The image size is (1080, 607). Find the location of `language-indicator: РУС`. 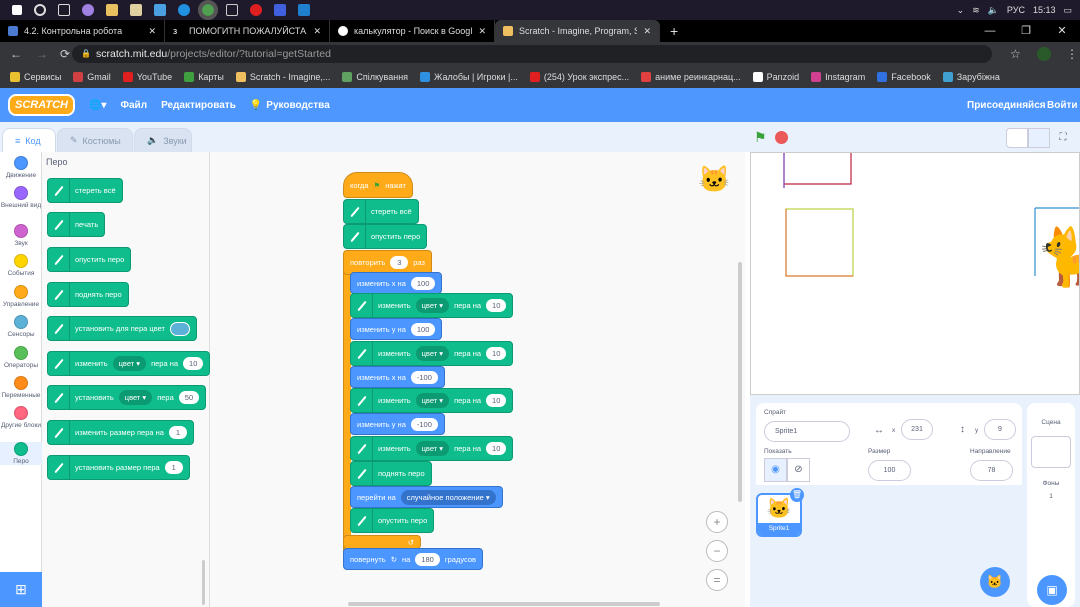

language-indicator: РУС is located at coordinates (1016, 10).